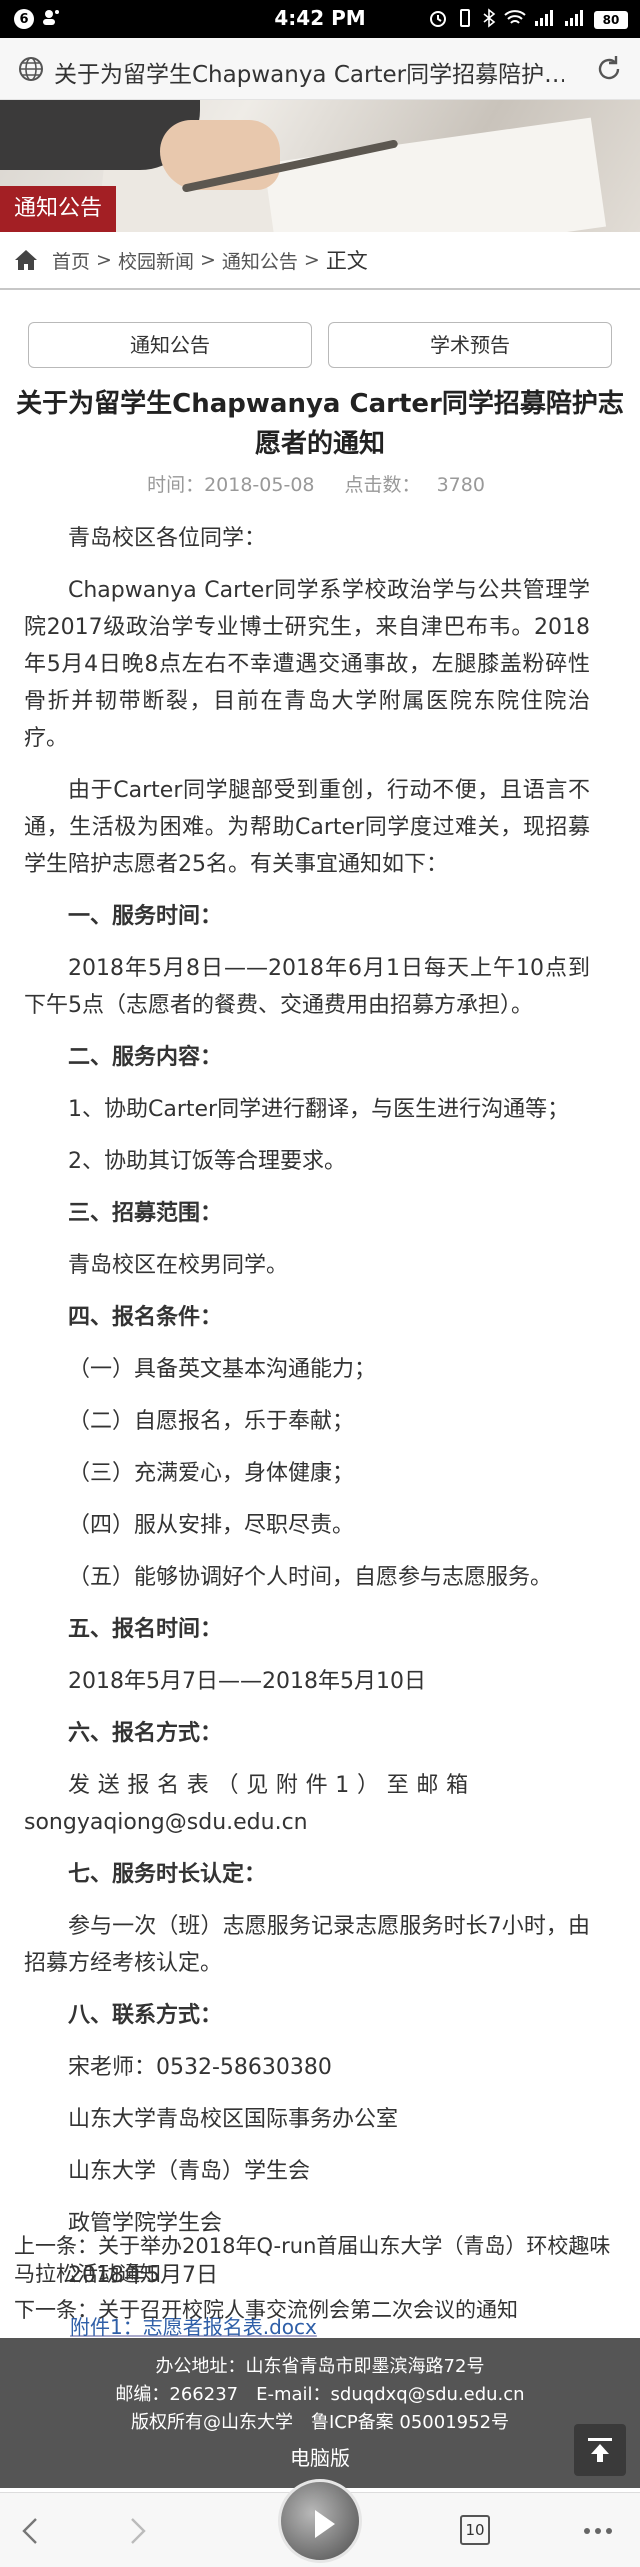  Describe the element at coordinates (320, 2394) in the screenshot. I see `footer-contact: 邮编：266237 E-mail：sduqdxq@sdu.edu.cn` at that location.